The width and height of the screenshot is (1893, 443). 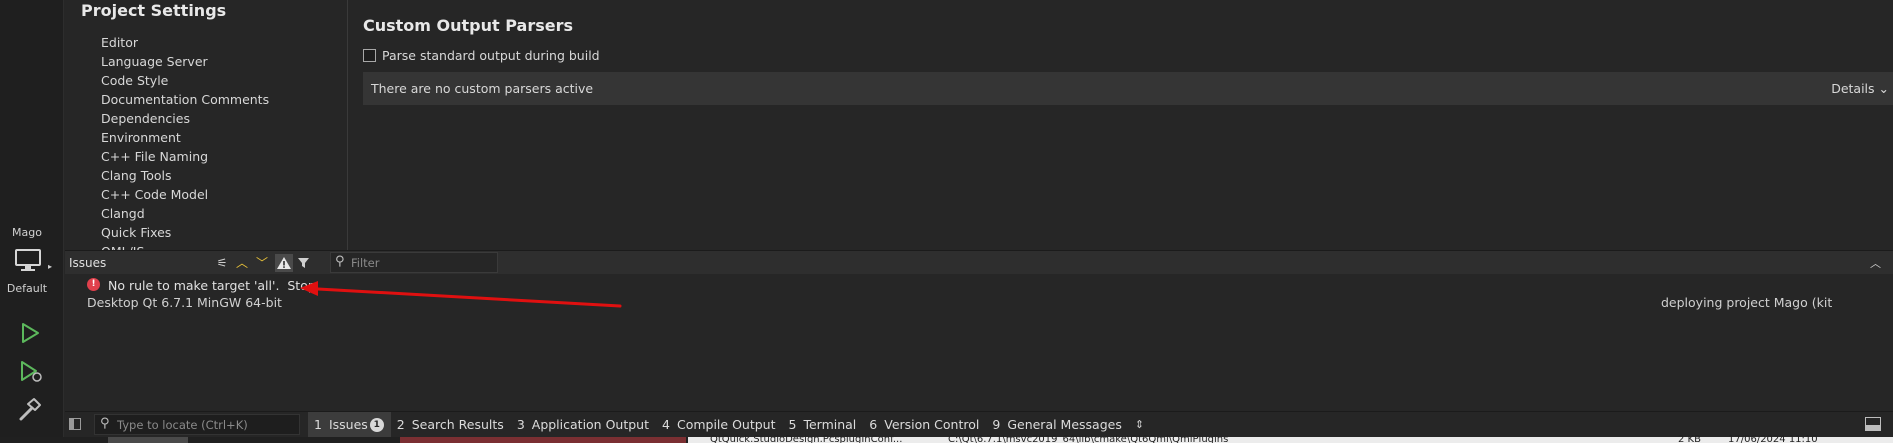 I want to click on debug-run-icon, so click(x=29, y=371).